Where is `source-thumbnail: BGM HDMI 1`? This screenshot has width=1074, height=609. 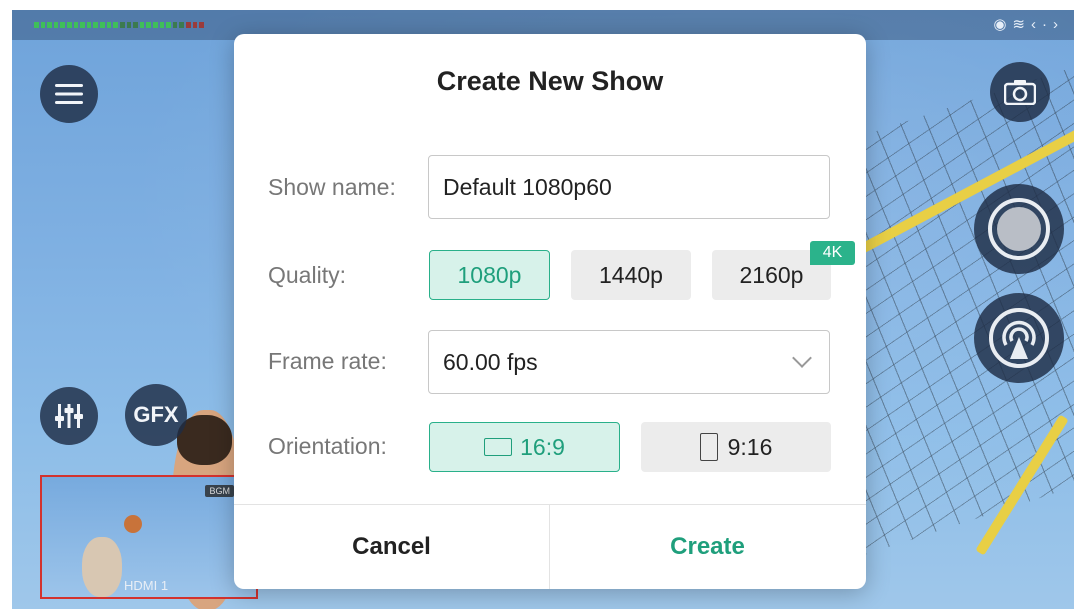
source-thumbnail: BGM HDMI 1 is located at coordinates (149, 537).